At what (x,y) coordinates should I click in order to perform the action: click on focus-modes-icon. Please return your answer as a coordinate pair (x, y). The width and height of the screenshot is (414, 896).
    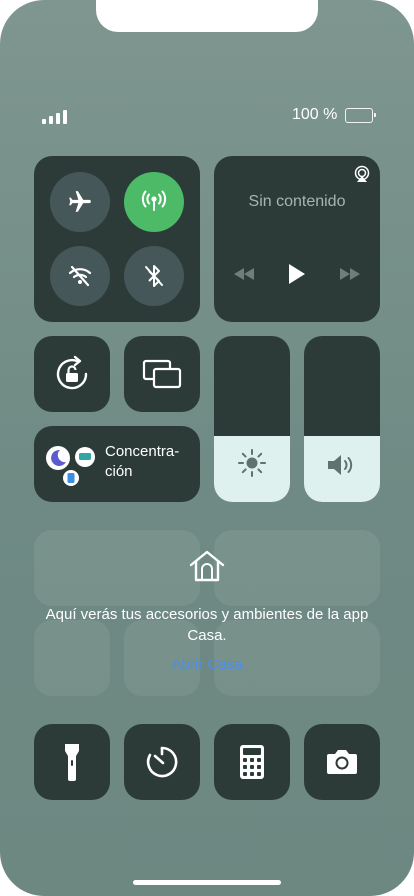
    Looking at the image, I should click on (70, 466).